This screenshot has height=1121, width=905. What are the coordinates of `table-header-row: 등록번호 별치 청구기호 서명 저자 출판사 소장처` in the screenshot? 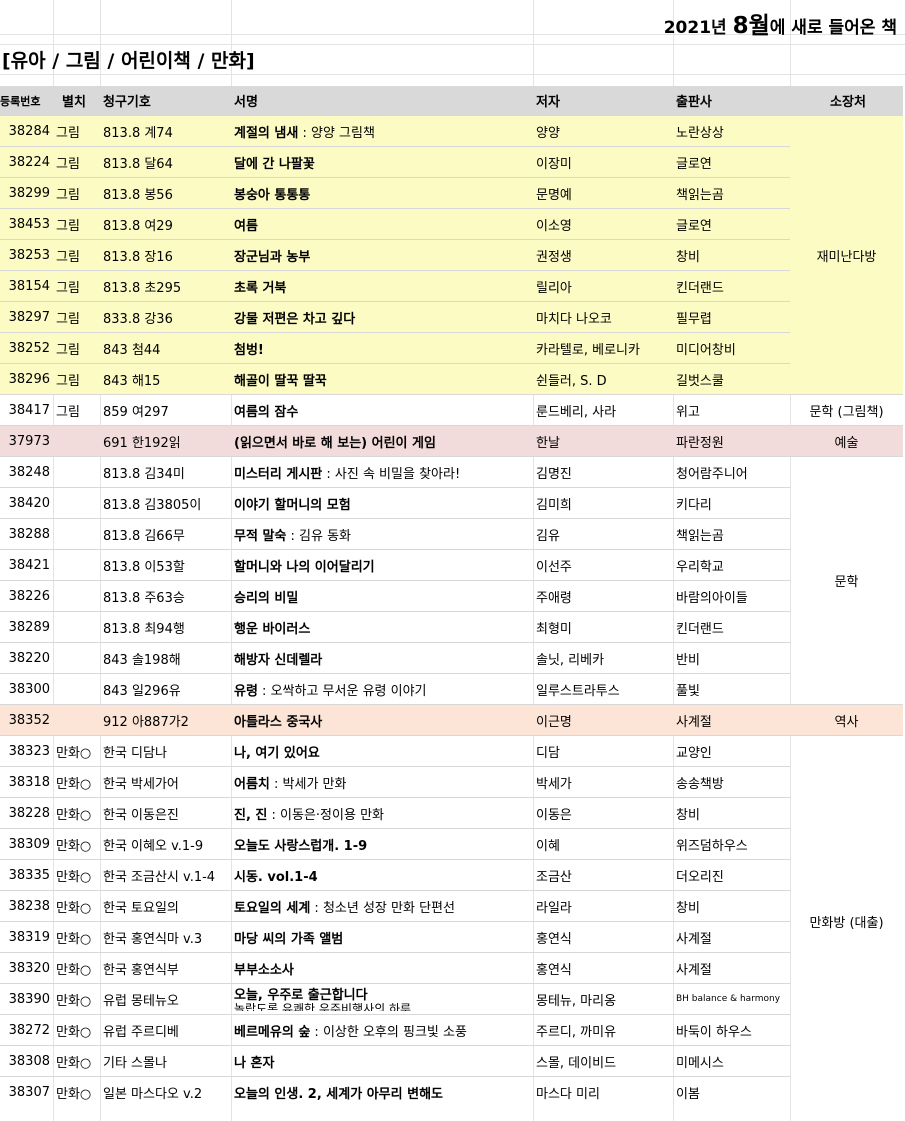 It's located at (451, 101).